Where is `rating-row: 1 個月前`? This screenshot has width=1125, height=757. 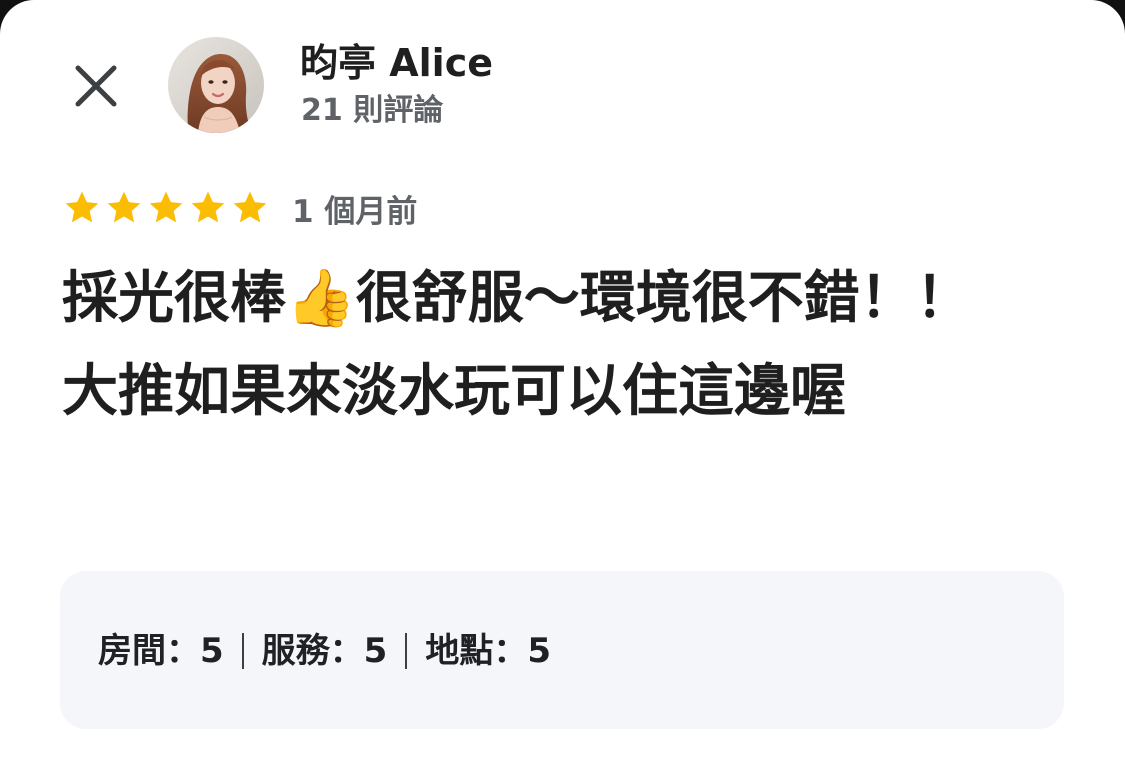
rating-row: 1 個月前 is located at coordinates (239, 208).